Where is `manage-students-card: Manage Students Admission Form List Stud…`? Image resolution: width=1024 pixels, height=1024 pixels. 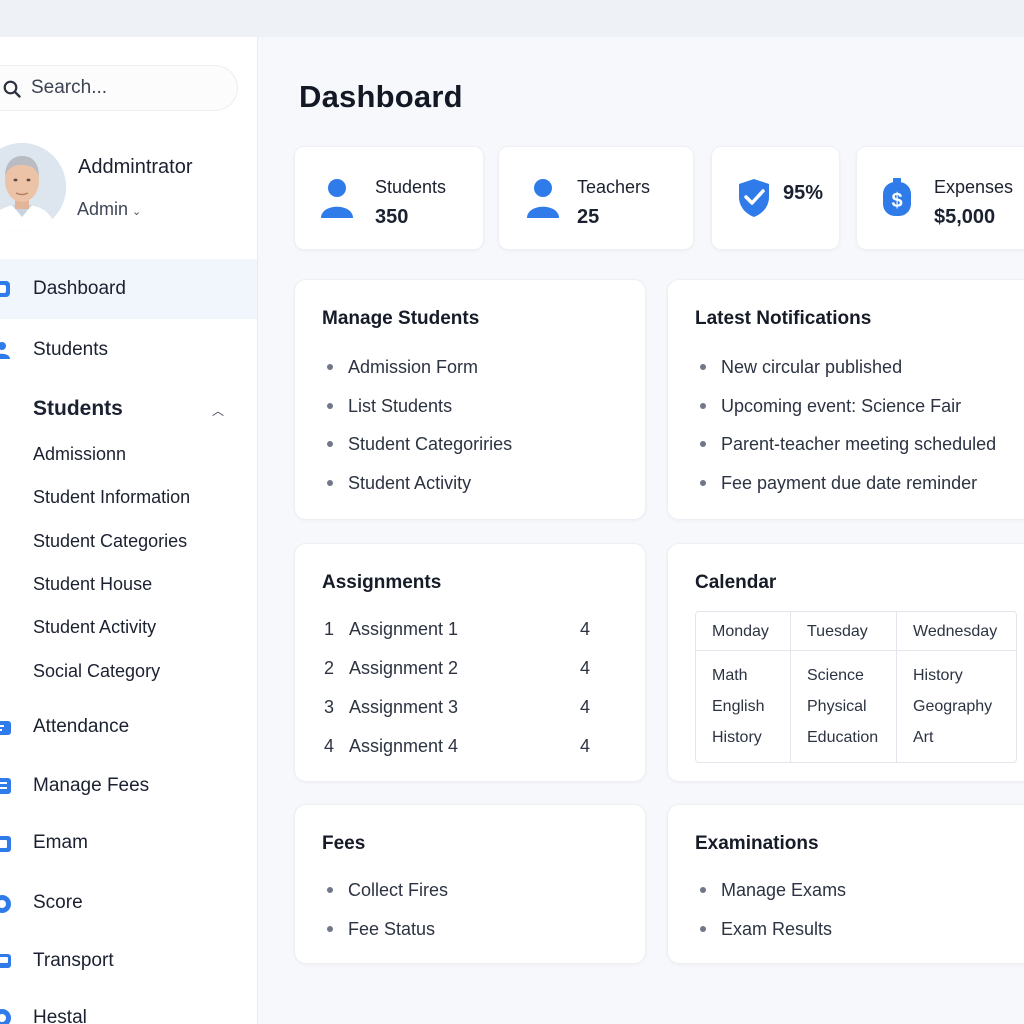 manage-students-card: Manage Students Admission Form List Stud… is located at coordinates (470, 399).